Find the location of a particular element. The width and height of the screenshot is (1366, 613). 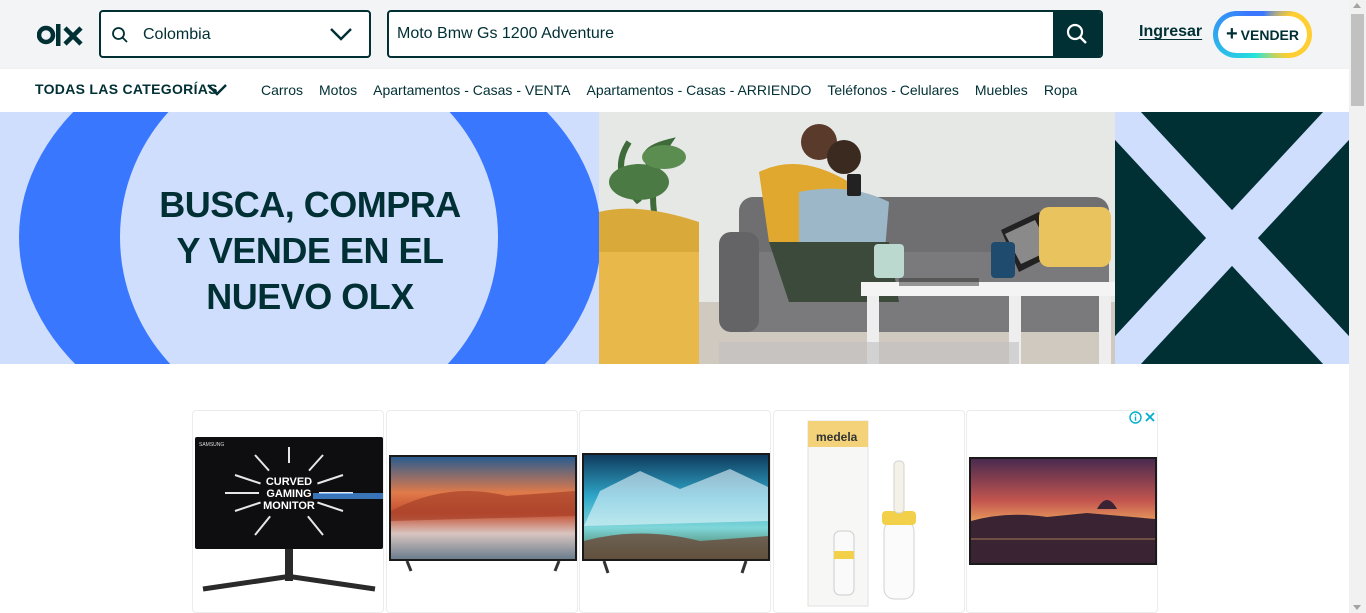

scroll-thumb is located at coordinates (1357, 60).